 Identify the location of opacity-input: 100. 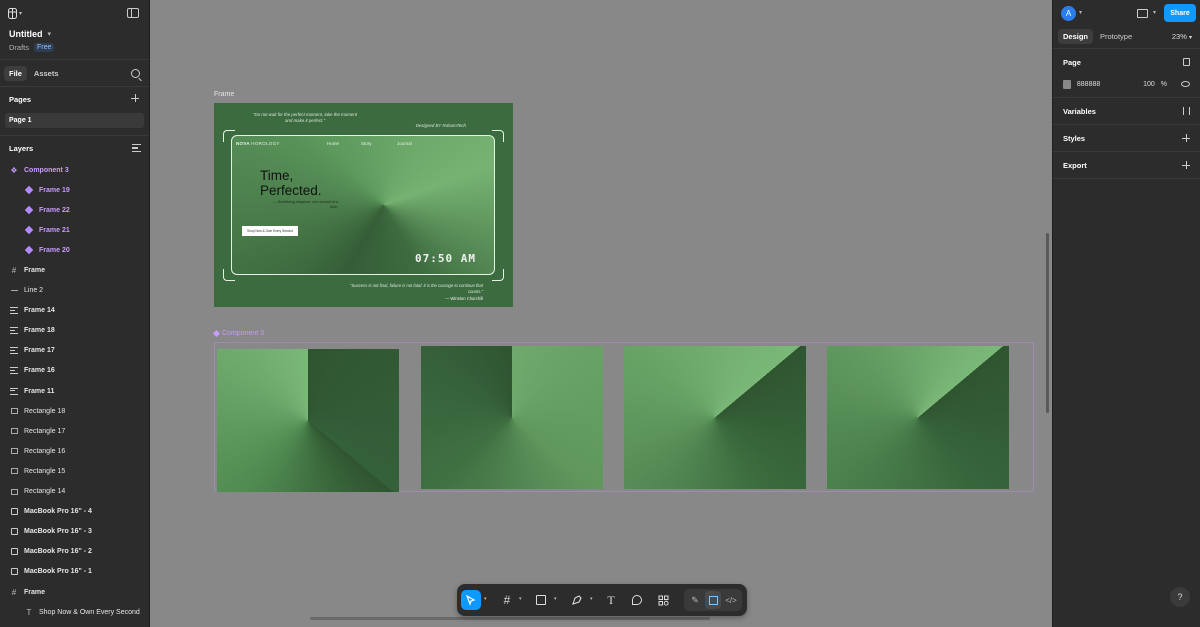
(1146, 84).